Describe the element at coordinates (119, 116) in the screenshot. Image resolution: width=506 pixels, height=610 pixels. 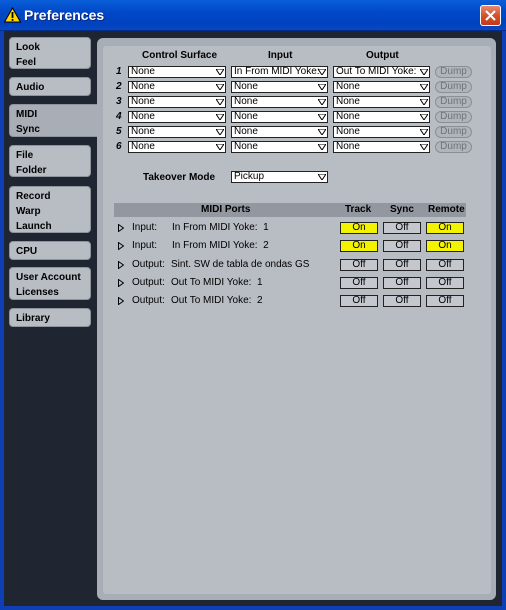
I see `surface-row-number: 4` at that location.